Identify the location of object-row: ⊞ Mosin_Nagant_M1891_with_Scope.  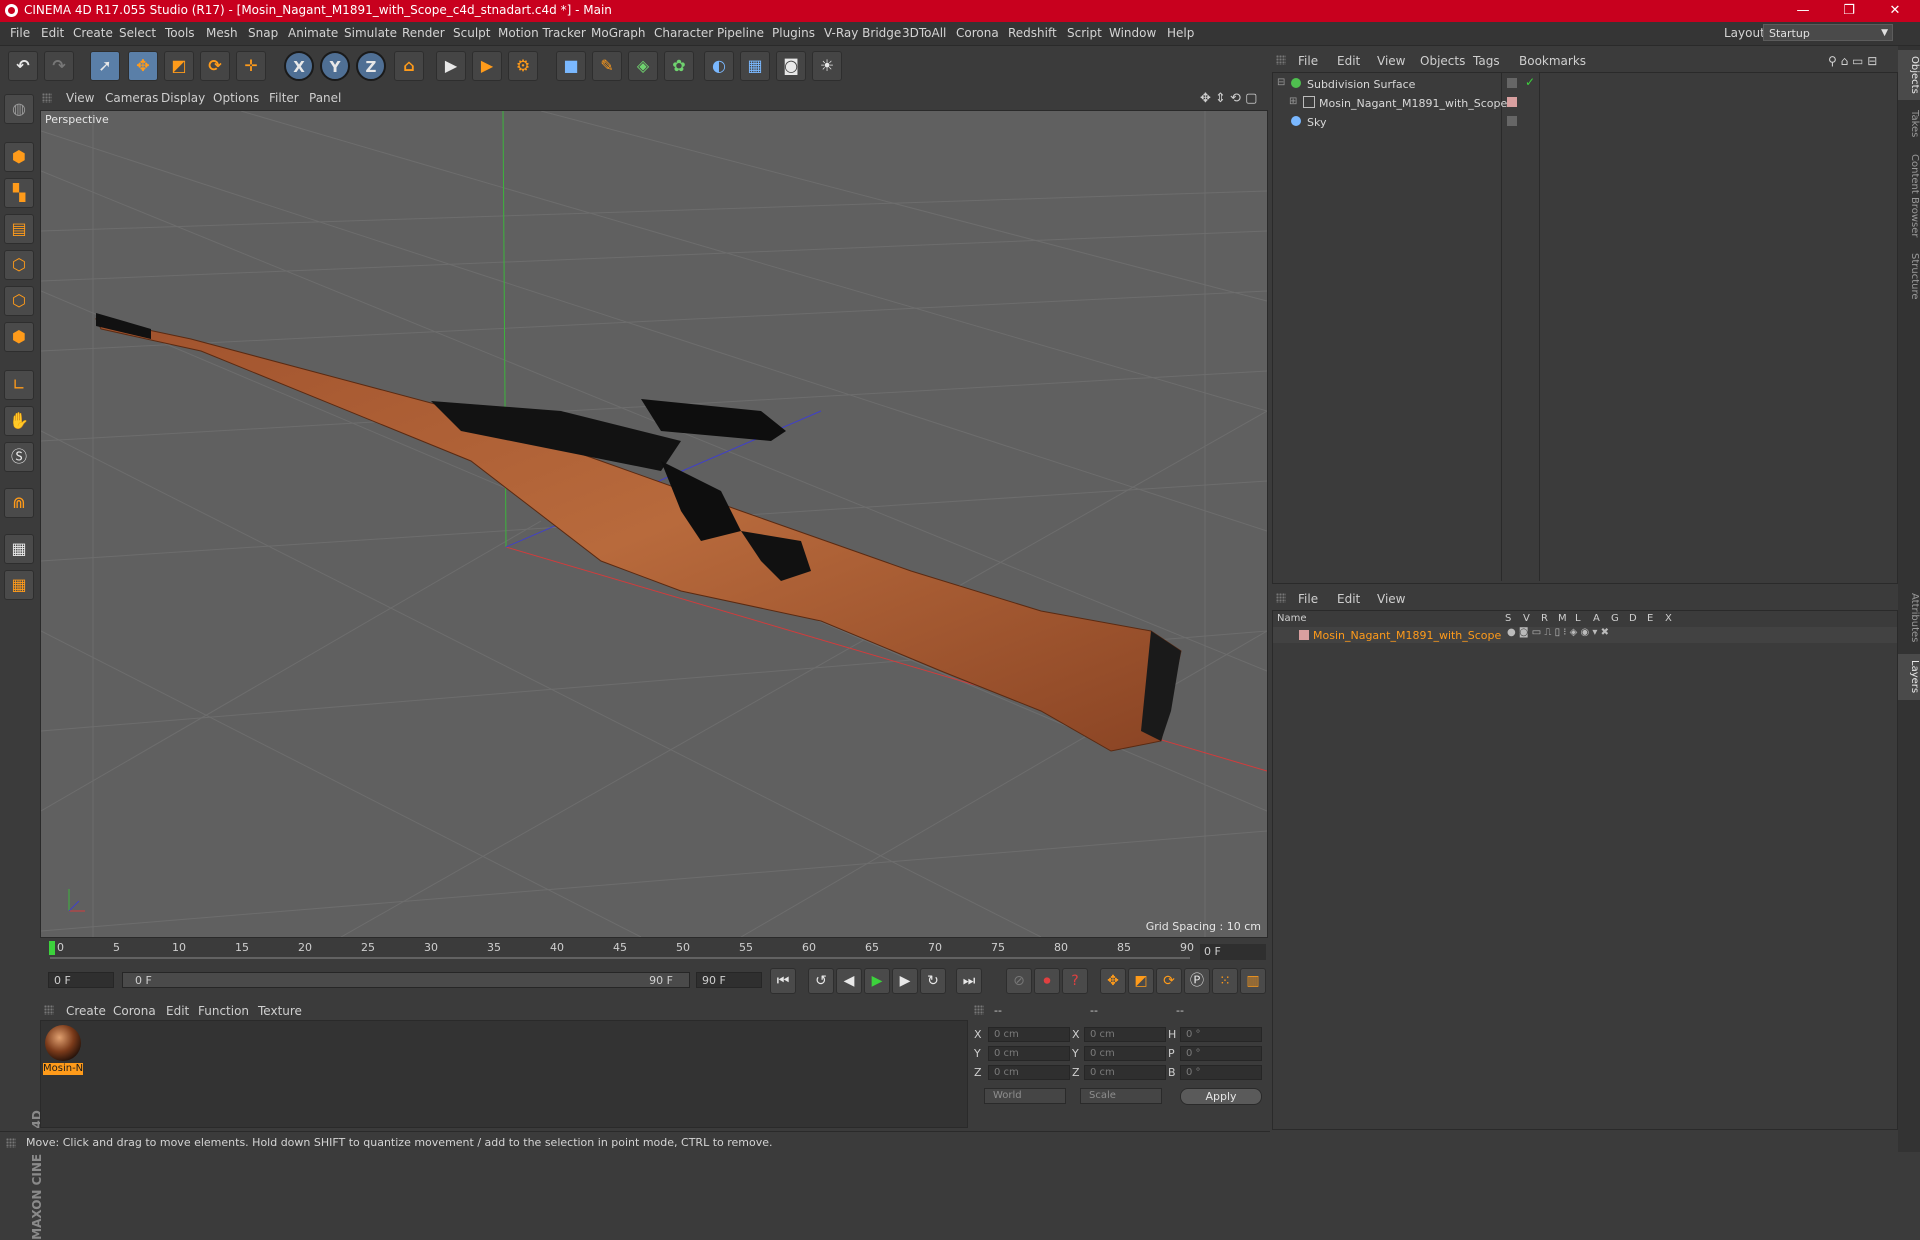
(1585, 103).